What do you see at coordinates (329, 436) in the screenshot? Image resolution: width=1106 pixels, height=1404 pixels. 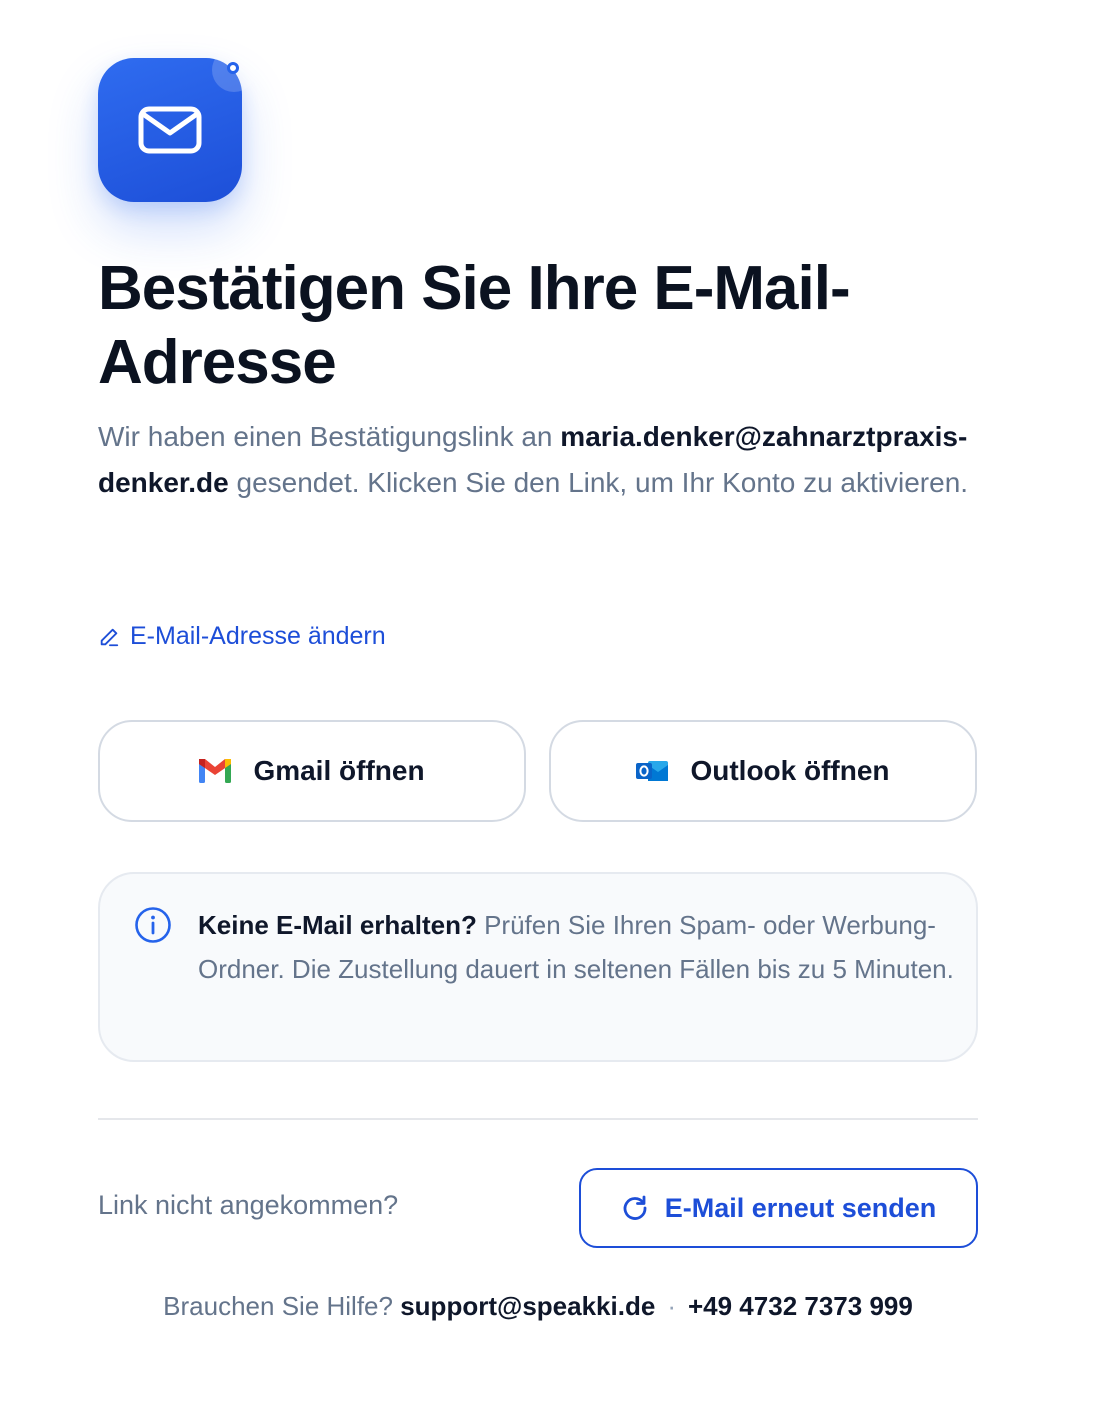 I see `description-before: Wir haben einen Bestätigungslink an` at bounding box center [329, 436].